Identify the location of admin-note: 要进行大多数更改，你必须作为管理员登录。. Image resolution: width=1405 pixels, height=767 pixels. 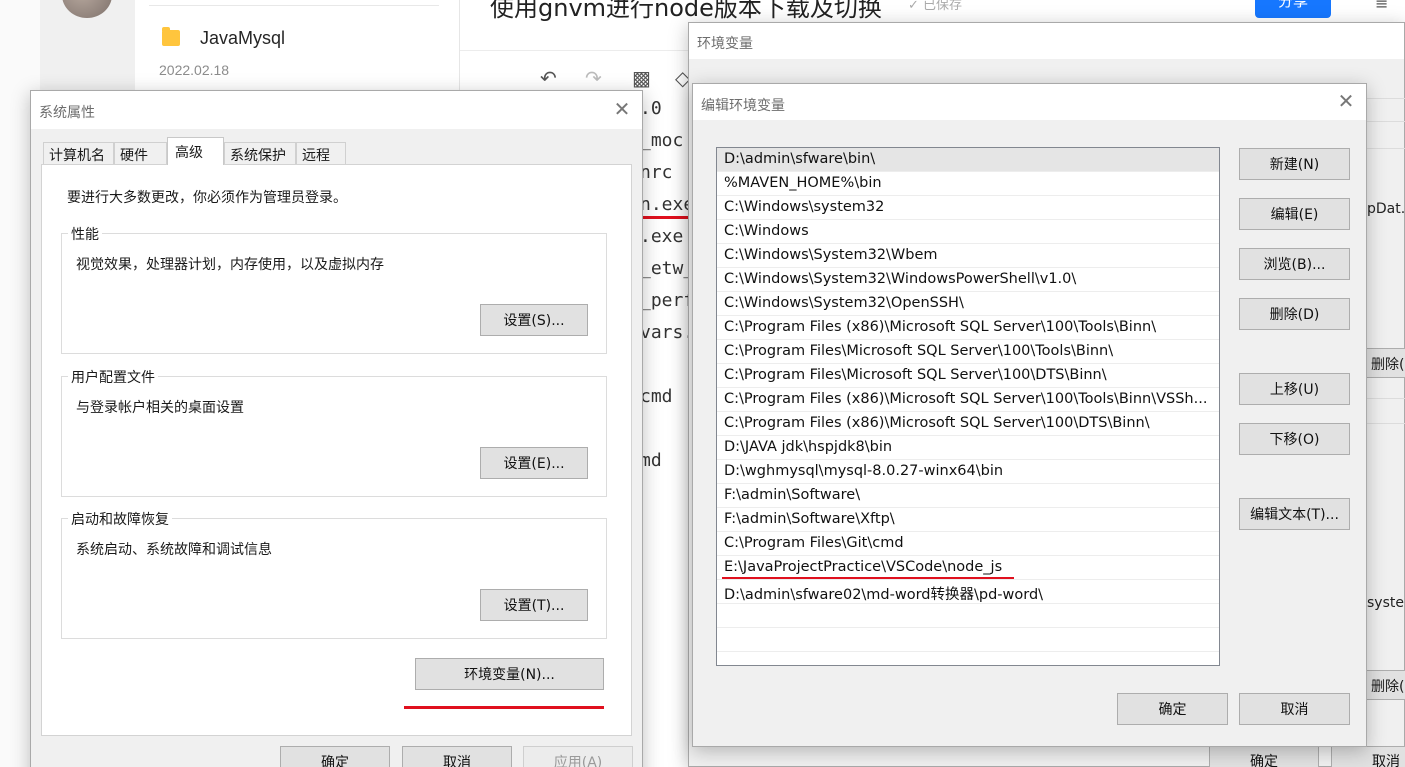
(207, 198).